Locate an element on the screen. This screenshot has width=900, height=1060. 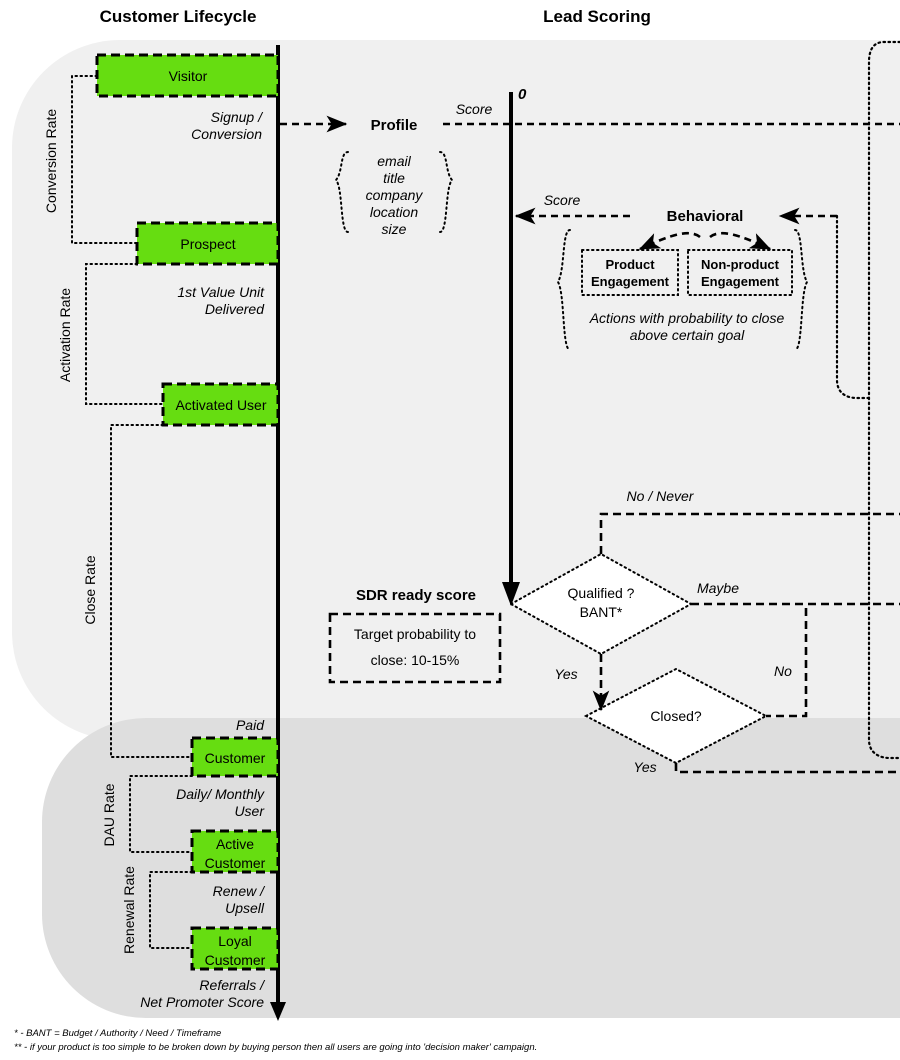
stage-label-line1: Loyal is located at coordinates (234, 941).